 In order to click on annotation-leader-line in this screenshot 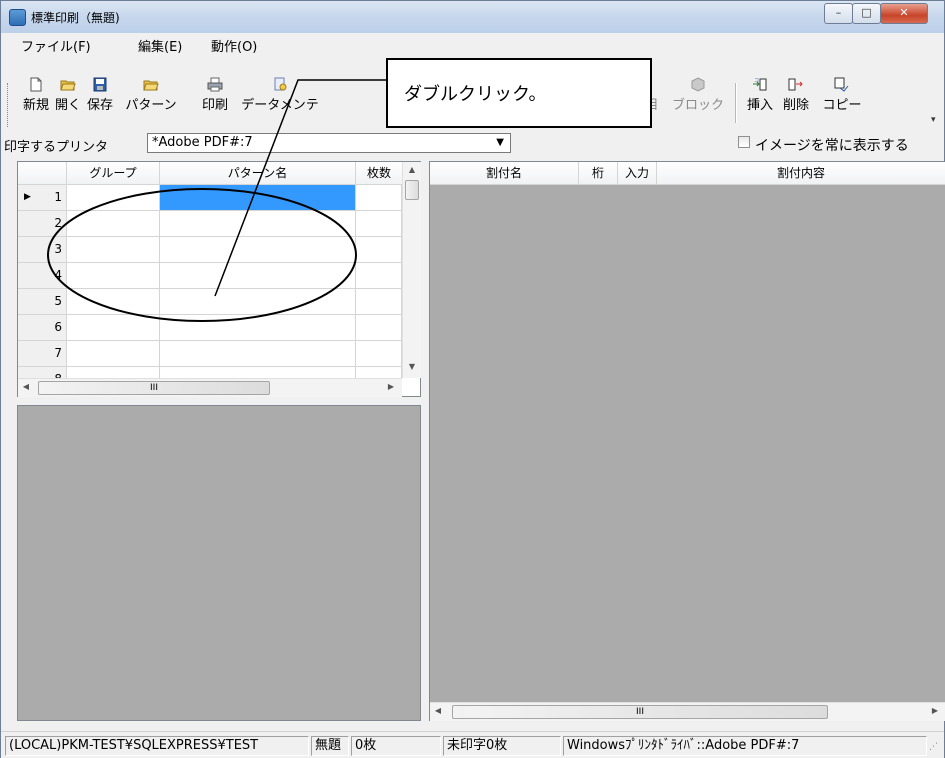, I will do `click(300, 188)`.